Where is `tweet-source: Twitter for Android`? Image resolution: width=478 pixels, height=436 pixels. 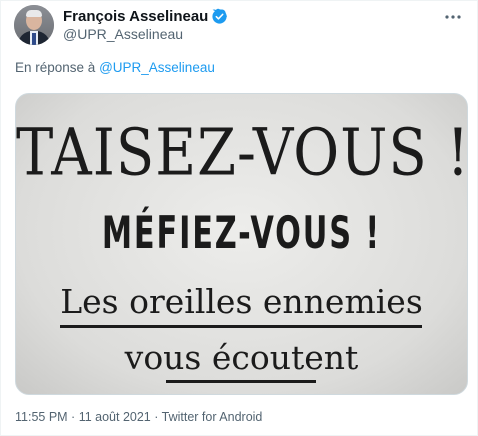 tweet-source: Twitter for Android is located at coordinates (212, 417).